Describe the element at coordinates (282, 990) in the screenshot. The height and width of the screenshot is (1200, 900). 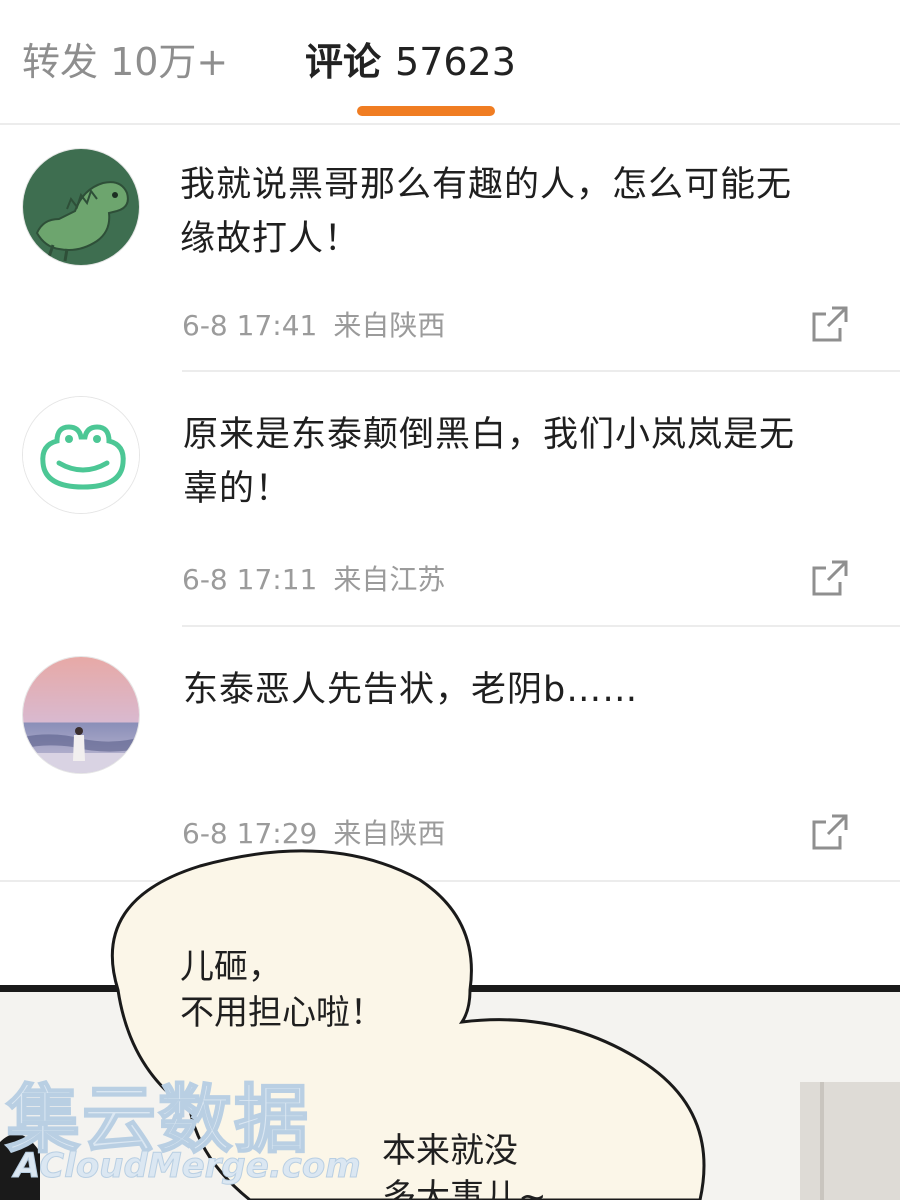
I see `speech-bubble-text: 儿砸， 不用担心啦！` at that location.